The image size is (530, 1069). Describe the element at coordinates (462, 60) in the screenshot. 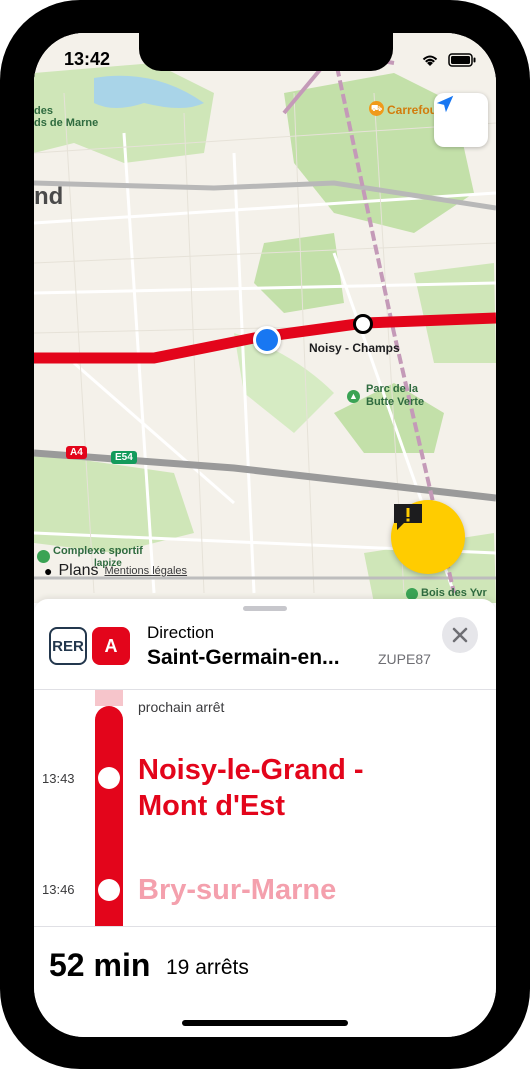

I see `battery-icon` at that location.